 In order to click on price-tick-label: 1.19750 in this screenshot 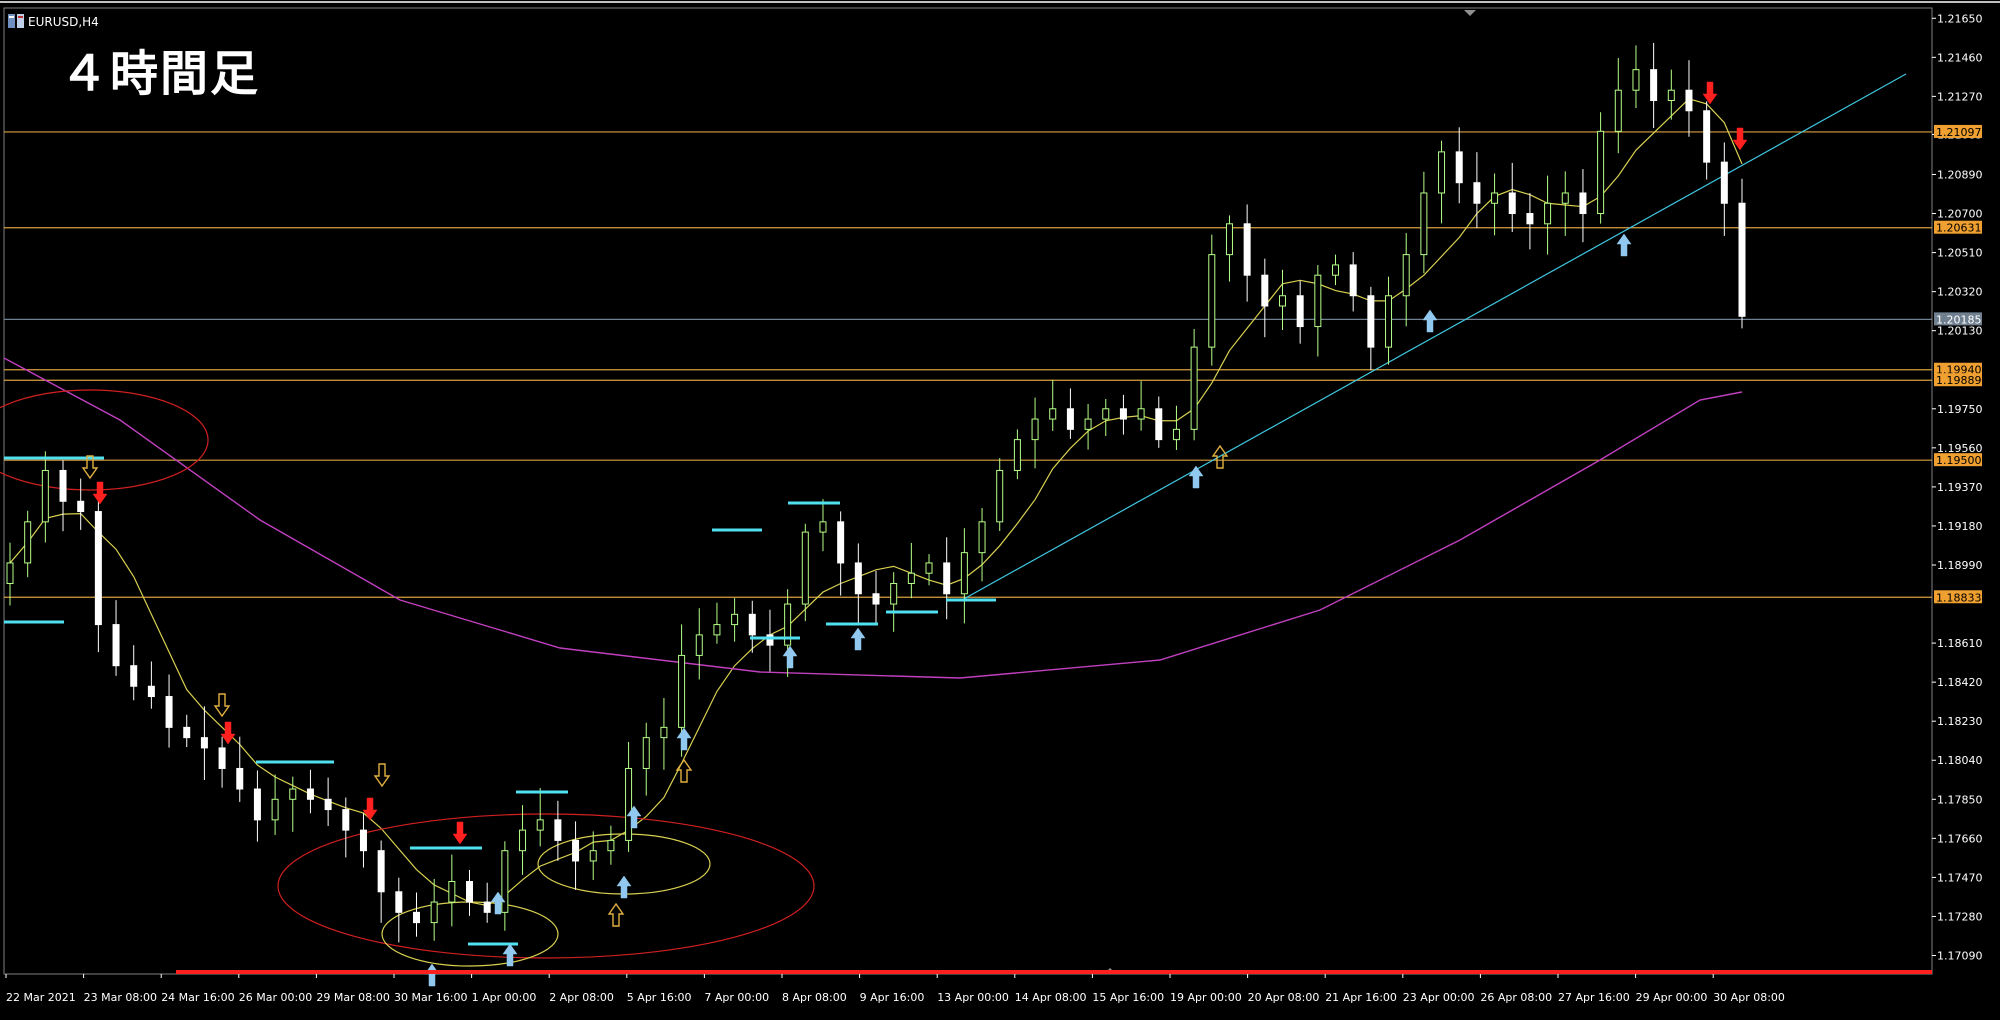, I will do `click(1960, 409)`.